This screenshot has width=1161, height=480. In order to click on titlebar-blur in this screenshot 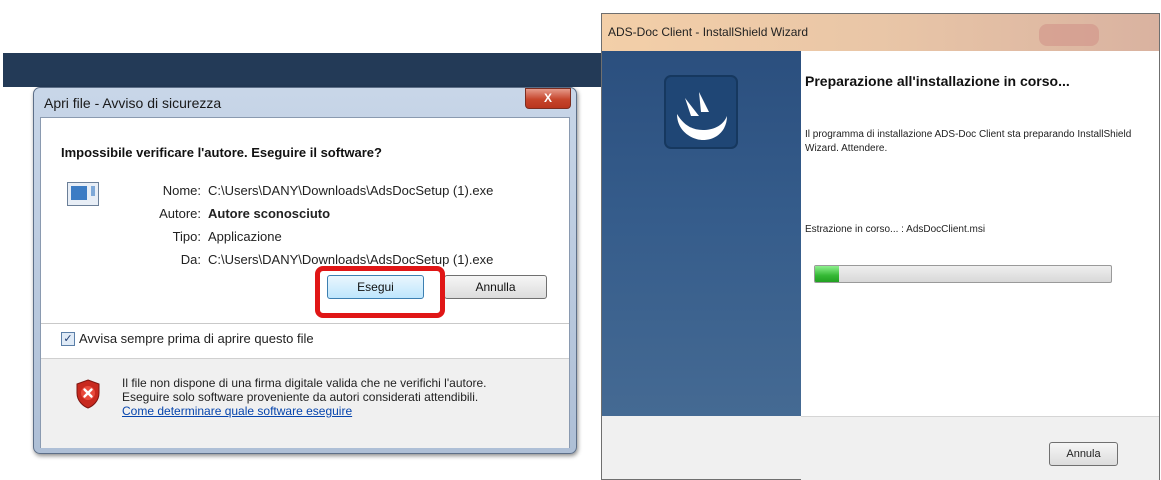, I will do `click(1069, 35)`.